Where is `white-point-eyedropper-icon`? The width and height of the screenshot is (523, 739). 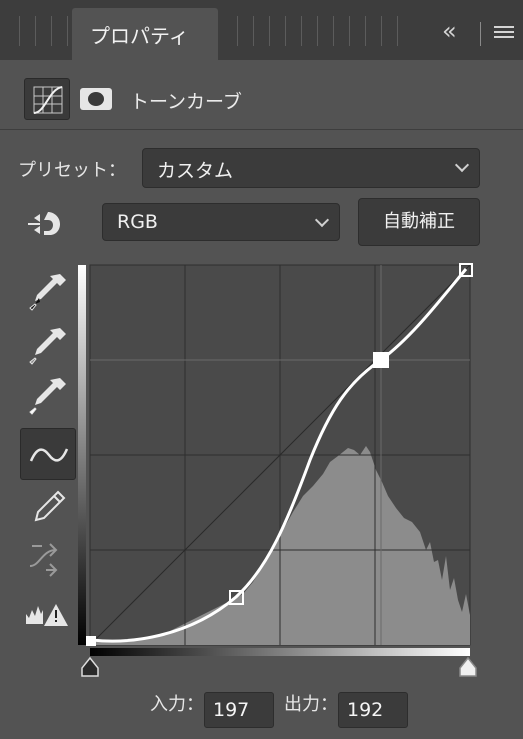 white-point-eyedropper-icon is located at coordinates (48, 396).